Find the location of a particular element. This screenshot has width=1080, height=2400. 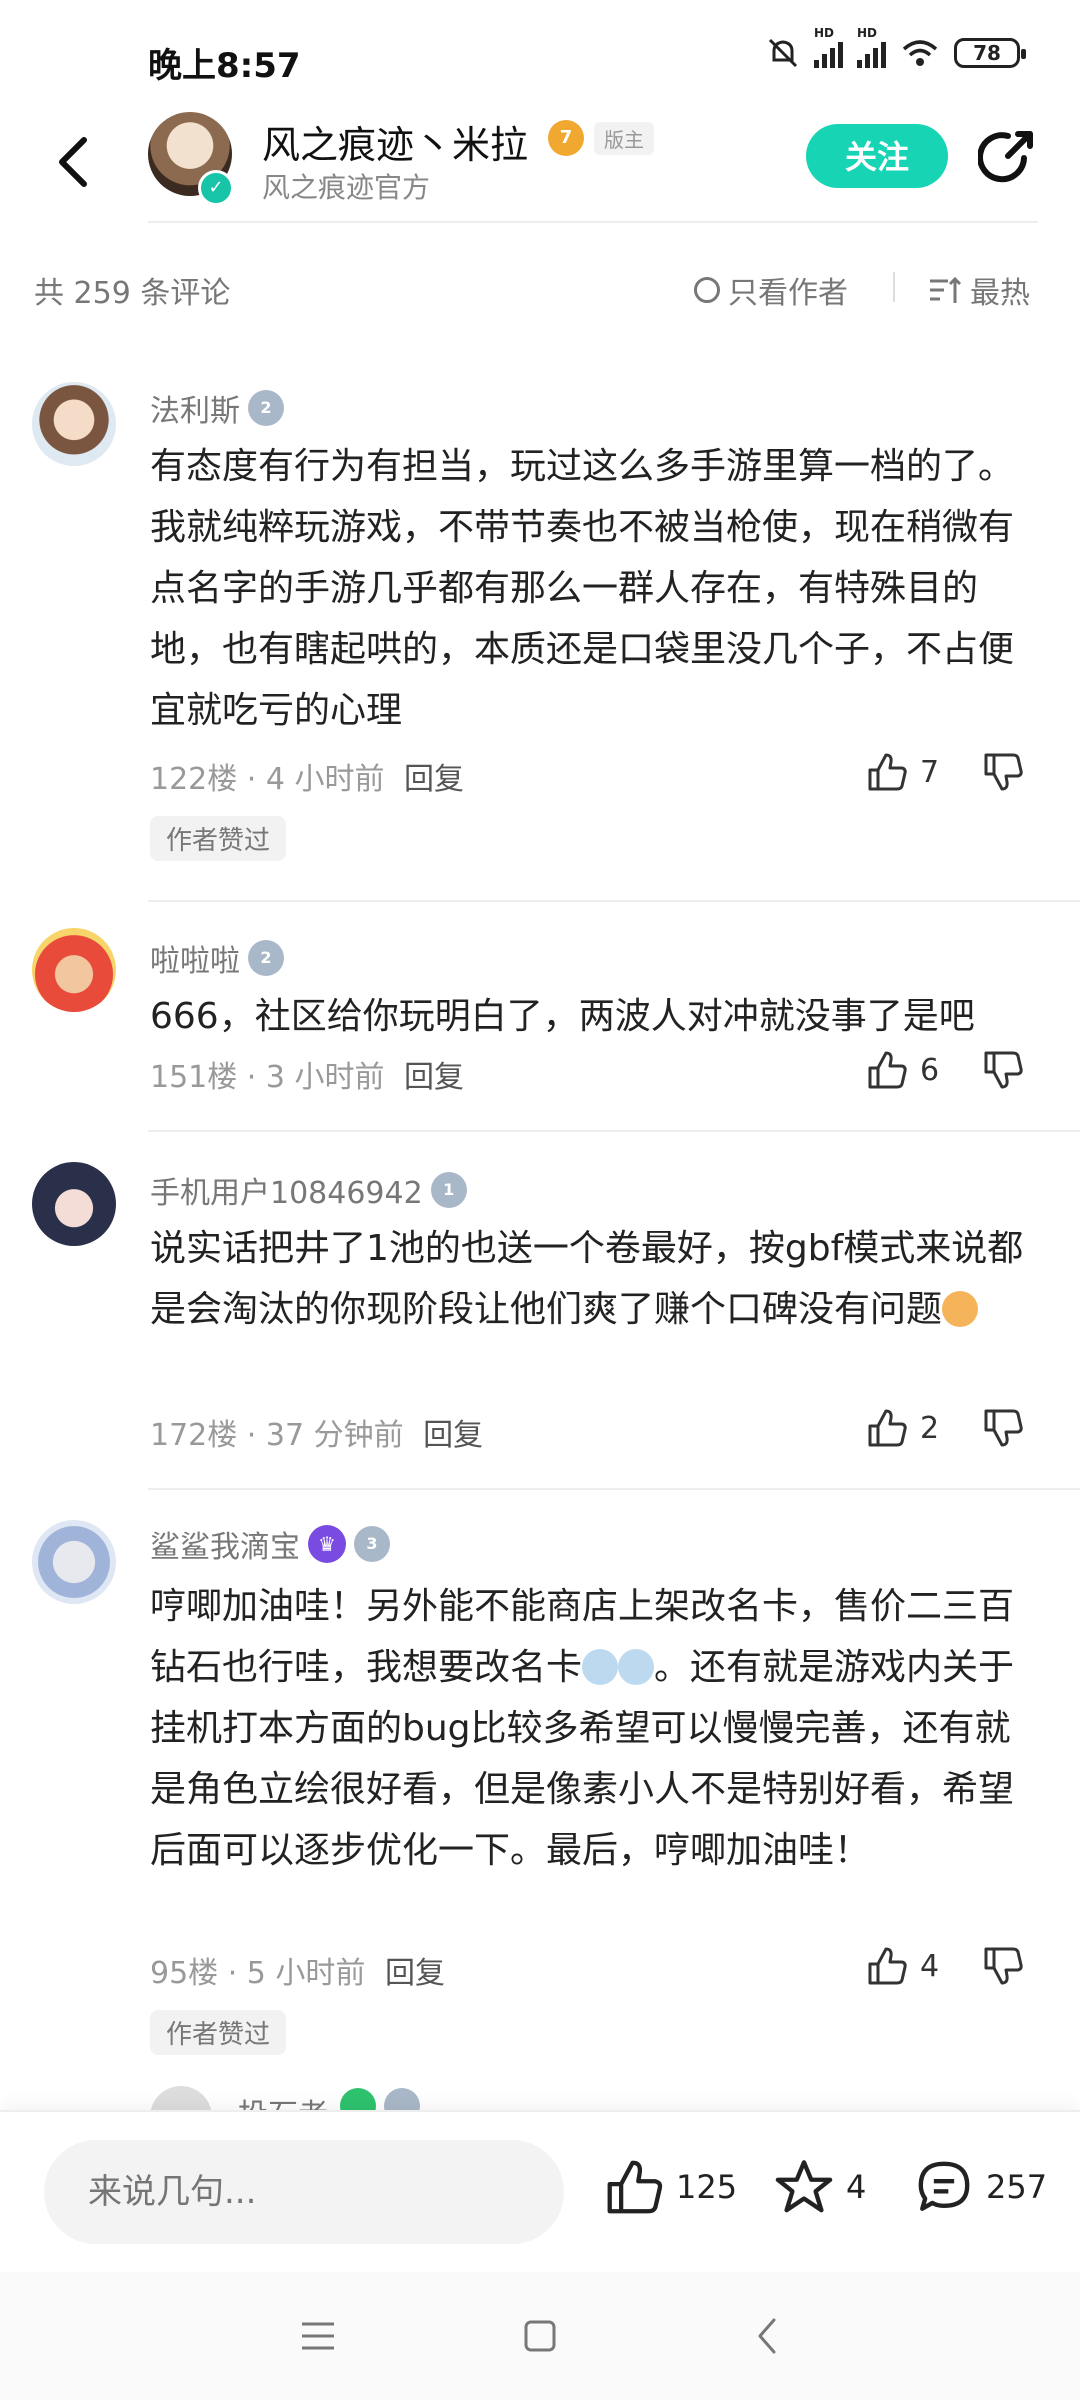

comment-meta: 95楼 · 5 小时前 回复 is located at coordinates (297, 1973).